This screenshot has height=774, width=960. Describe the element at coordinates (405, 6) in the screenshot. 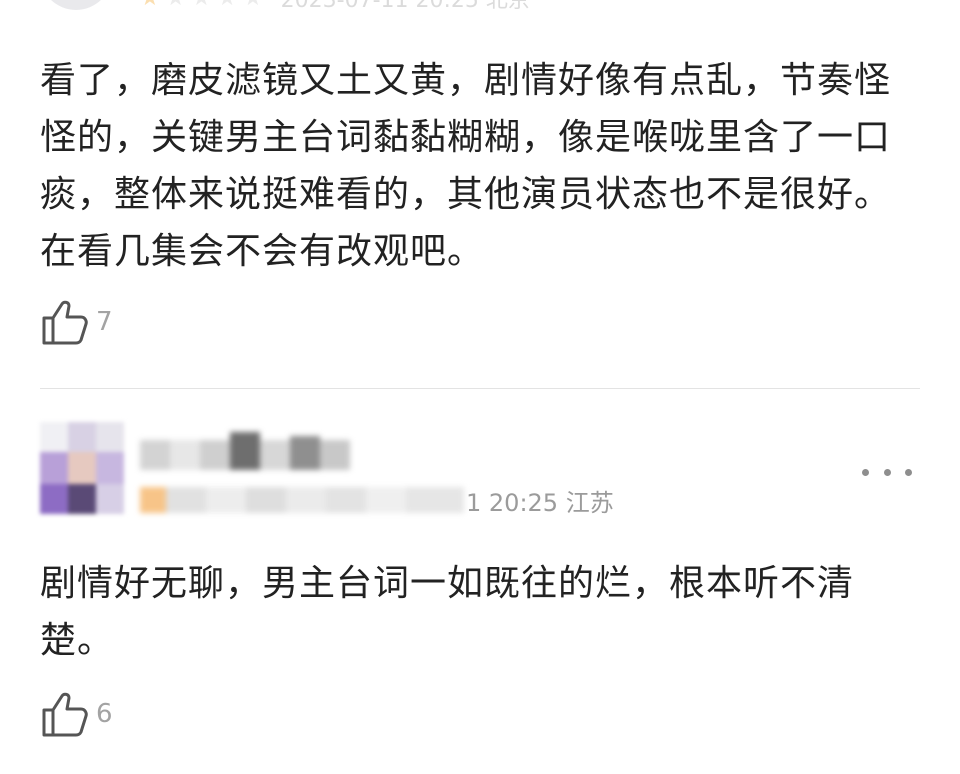

I see `comment-timestamp: 2023-07-11 20:25 北京` at that location.